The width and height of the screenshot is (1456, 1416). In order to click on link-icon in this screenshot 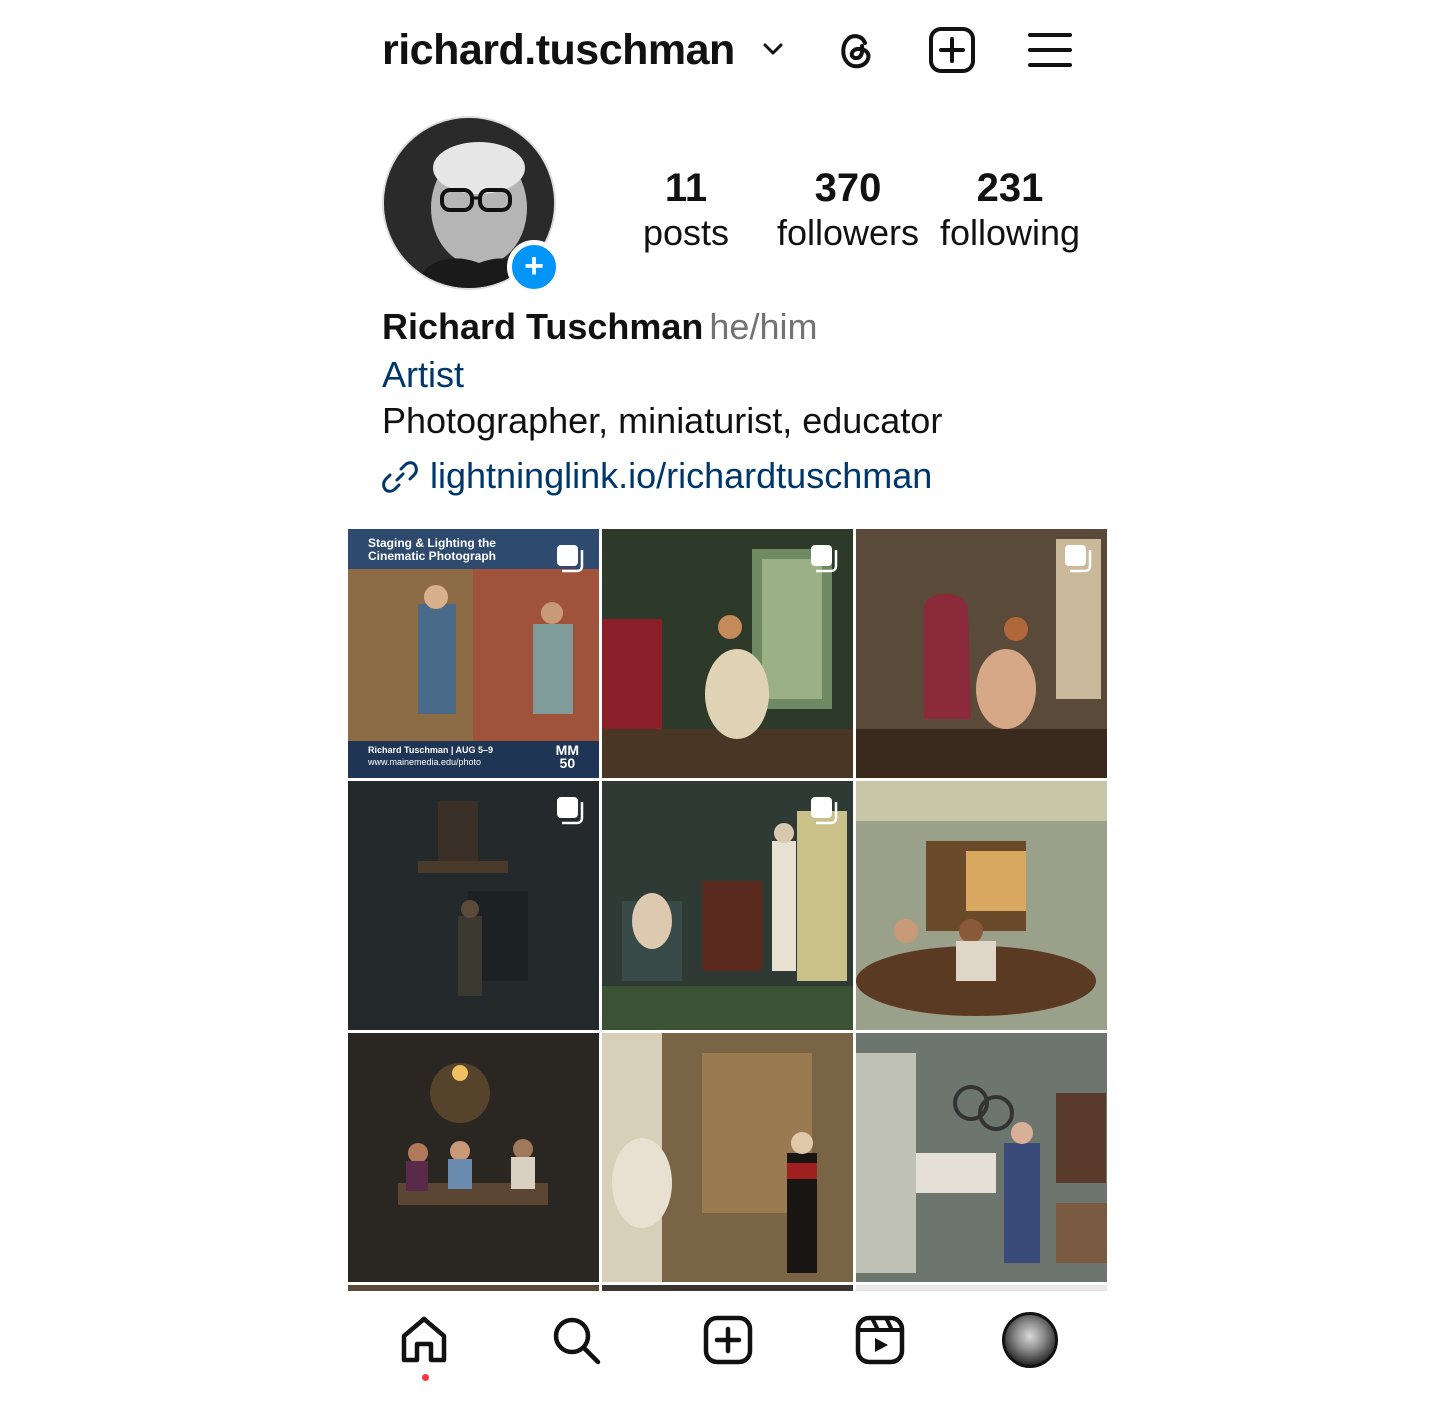, I will do `click(400, 477)`.